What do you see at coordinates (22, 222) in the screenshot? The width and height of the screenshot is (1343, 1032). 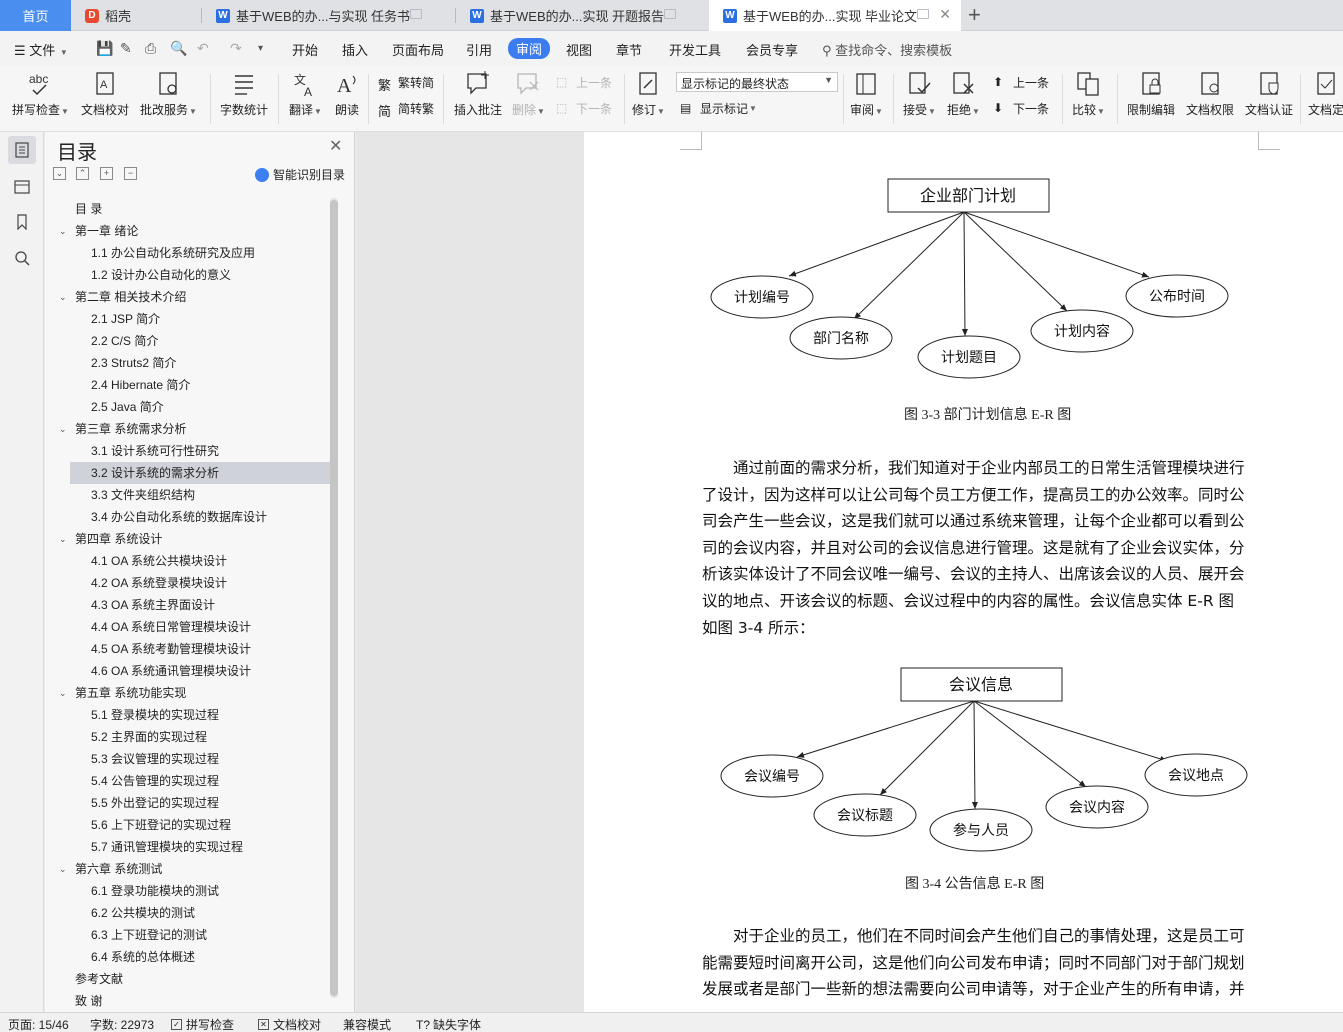 I see `bookmark-pane-button` at bounding box center [22, 222].